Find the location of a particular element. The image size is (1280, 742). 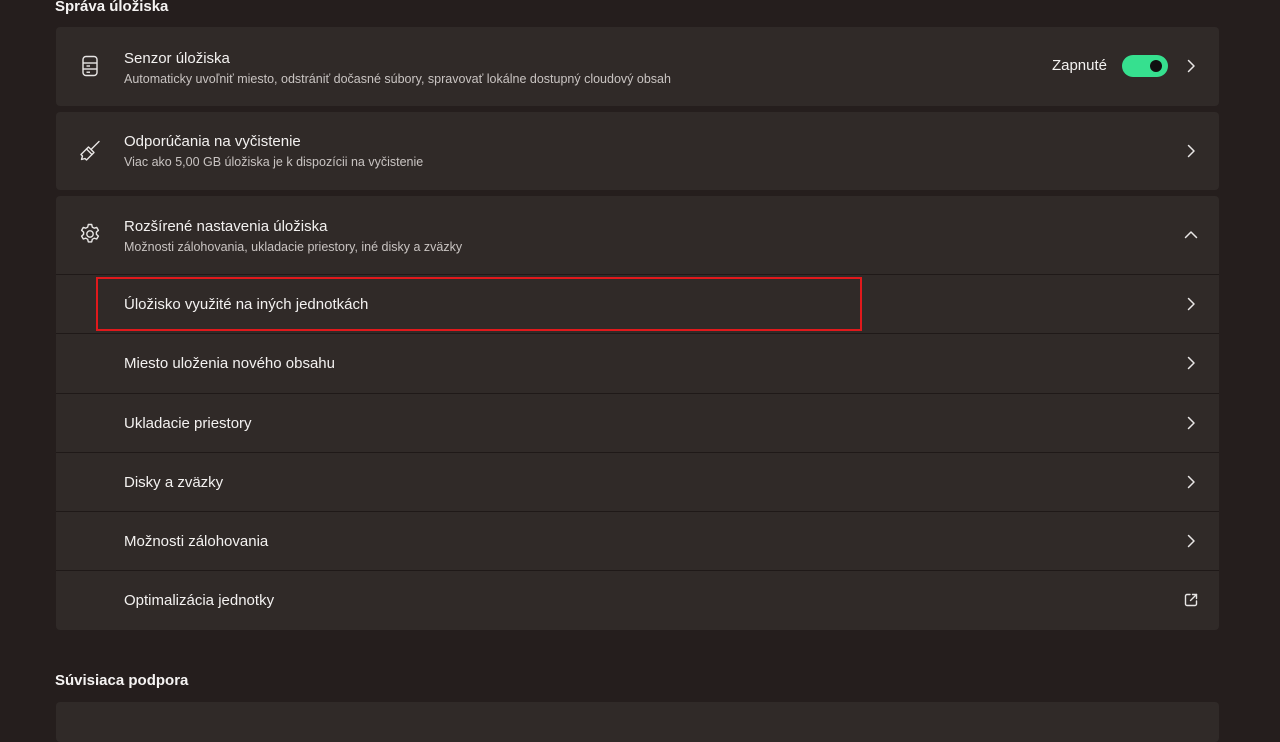

list-item-storage-spaces: Ukladacie priestory is located at coordinates (637, 422).